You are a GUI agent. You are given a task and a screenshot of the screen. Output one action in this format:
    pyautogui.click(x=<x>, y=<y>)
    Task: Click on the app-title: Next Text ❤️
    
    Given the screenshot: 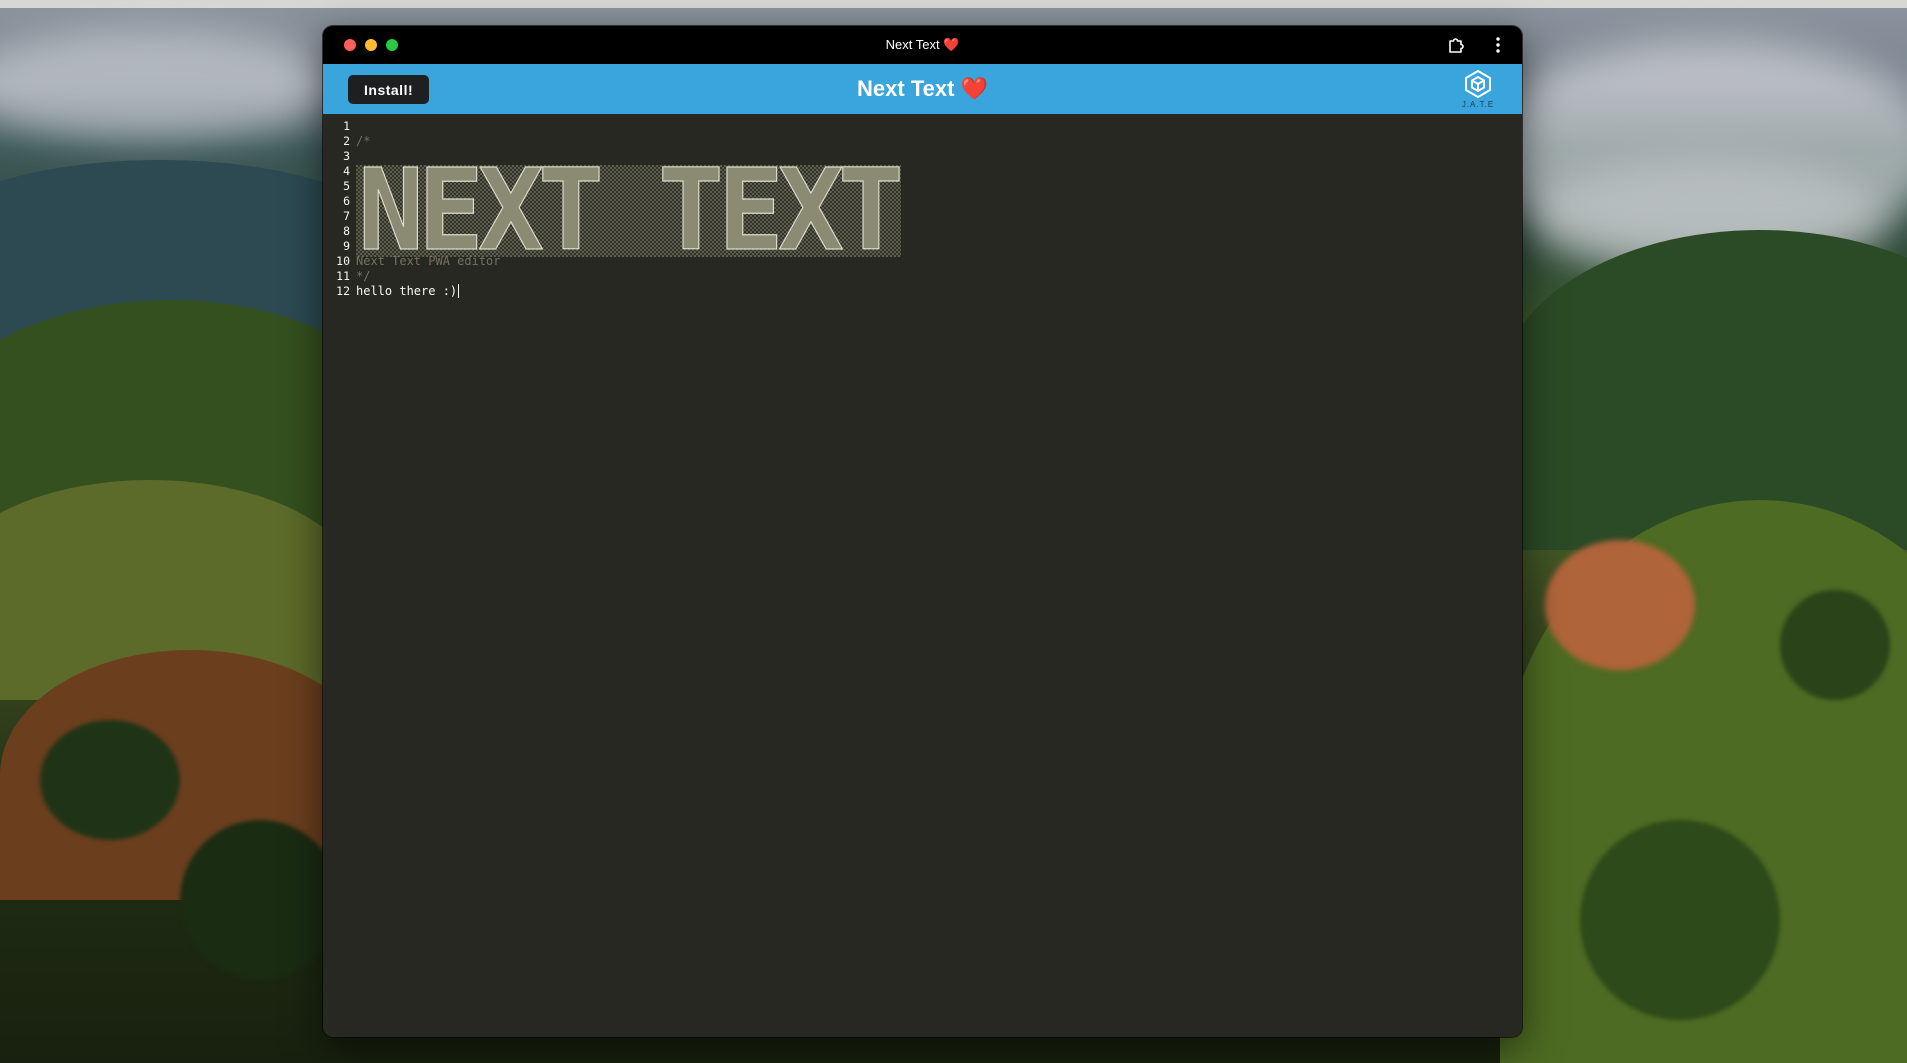 What is the action you would take?
    pyautogui.click(x=922, y=88)
    